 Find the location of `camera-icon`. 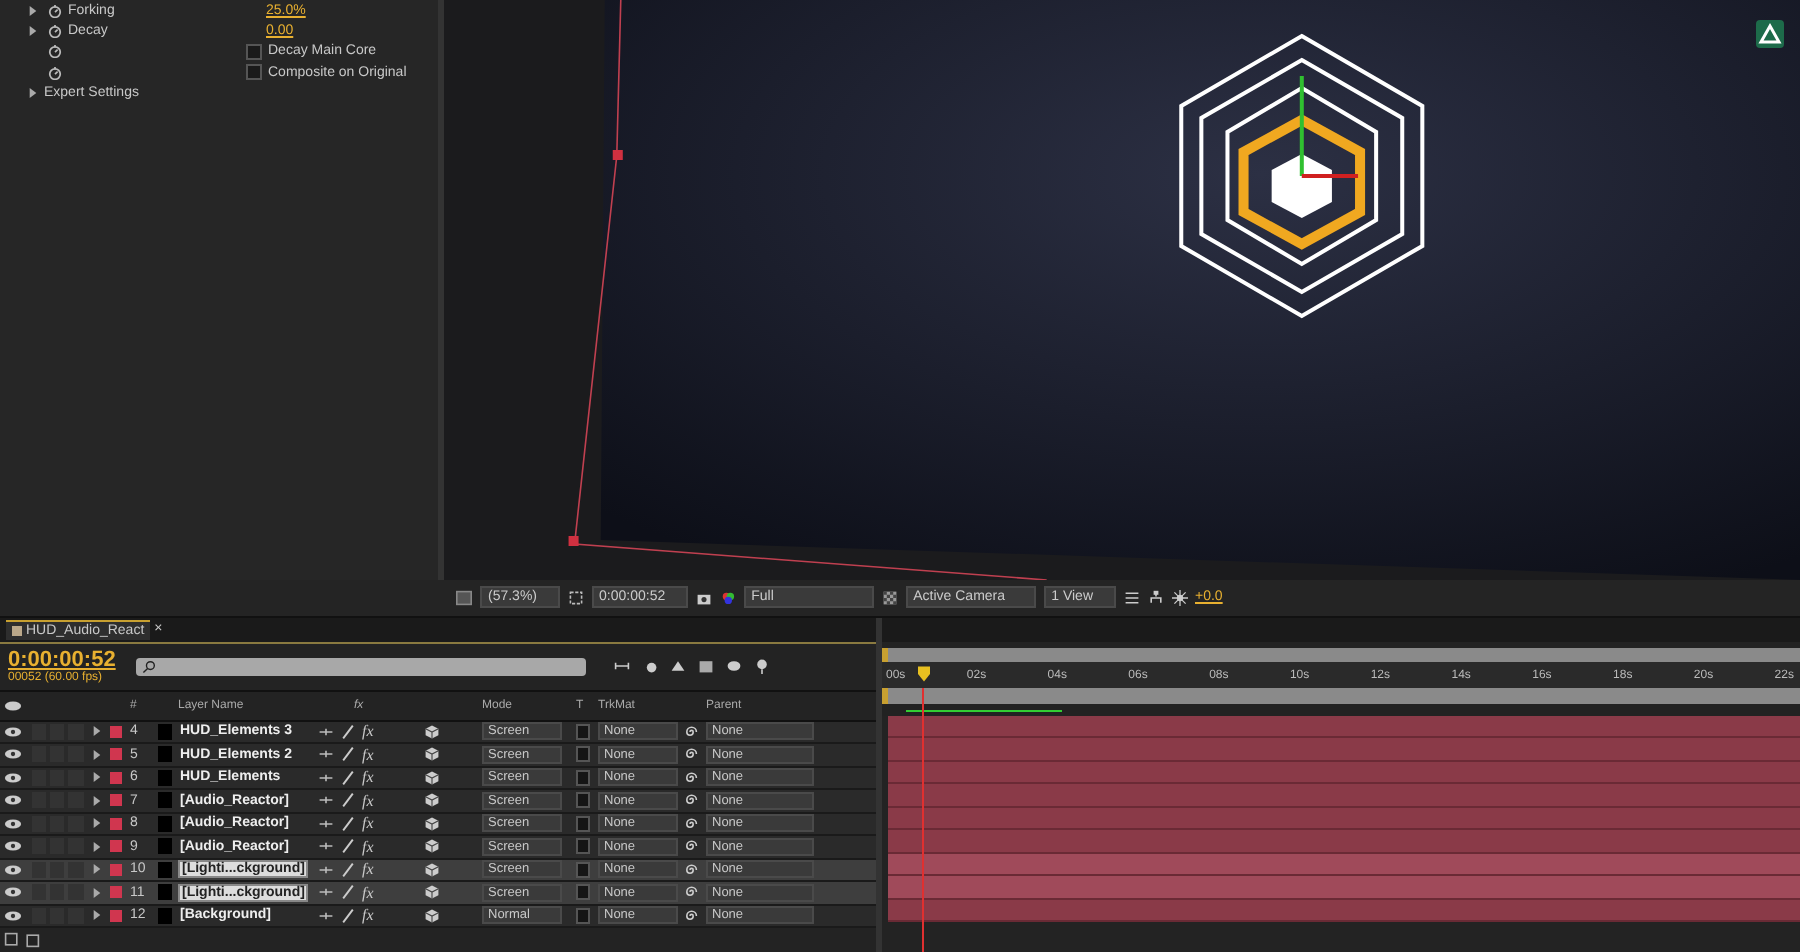

camera-icon is located at coordinates (703, 597).